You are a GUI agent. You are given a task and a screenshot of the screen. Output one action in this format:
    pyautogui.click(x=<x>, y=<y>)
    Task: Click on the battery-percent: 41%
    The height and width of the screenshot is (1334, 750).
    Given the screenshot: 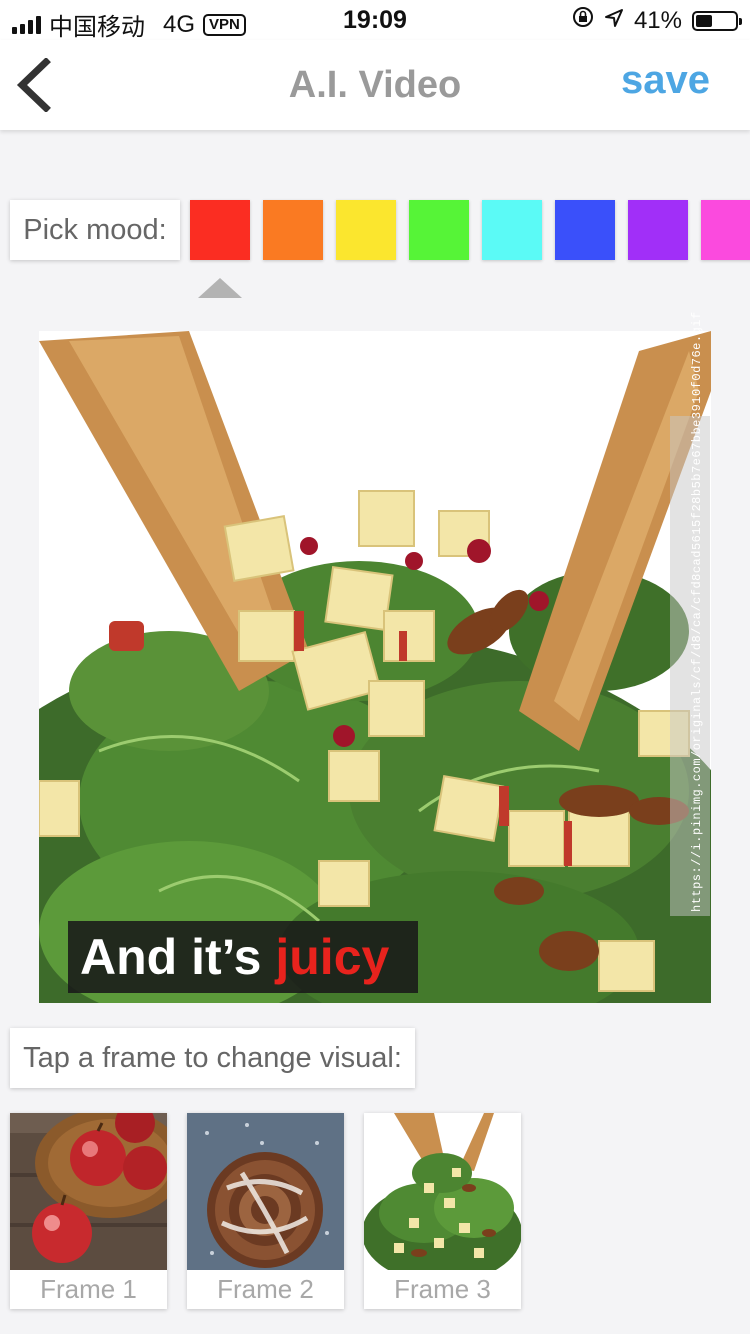 What is the action you would take?
    pyautogui.click(x=657, y=20)
    